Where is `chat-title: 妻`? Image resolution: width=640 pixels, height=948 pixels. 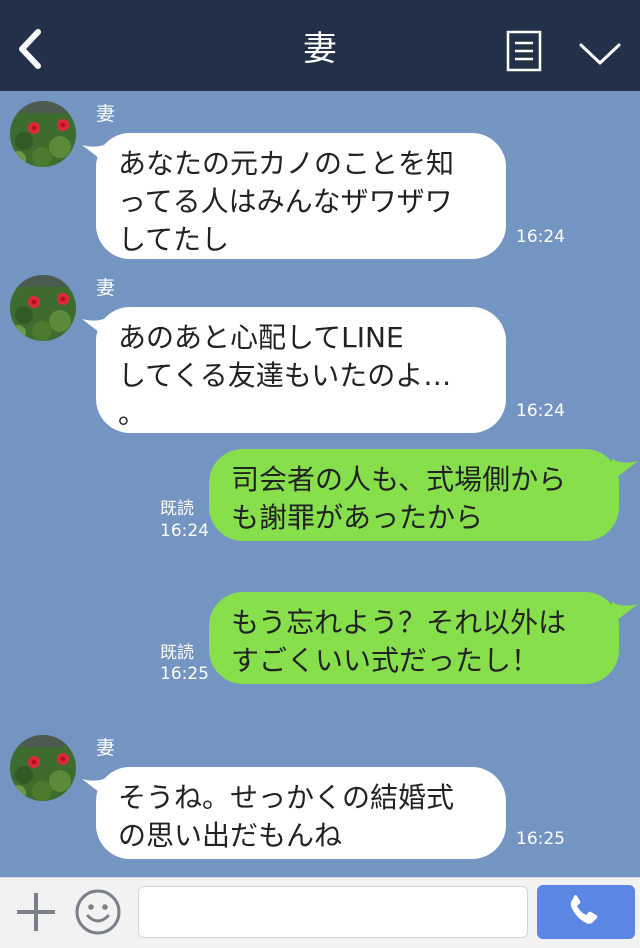
chat-title: 妻 is located at coordinates (320, 49).